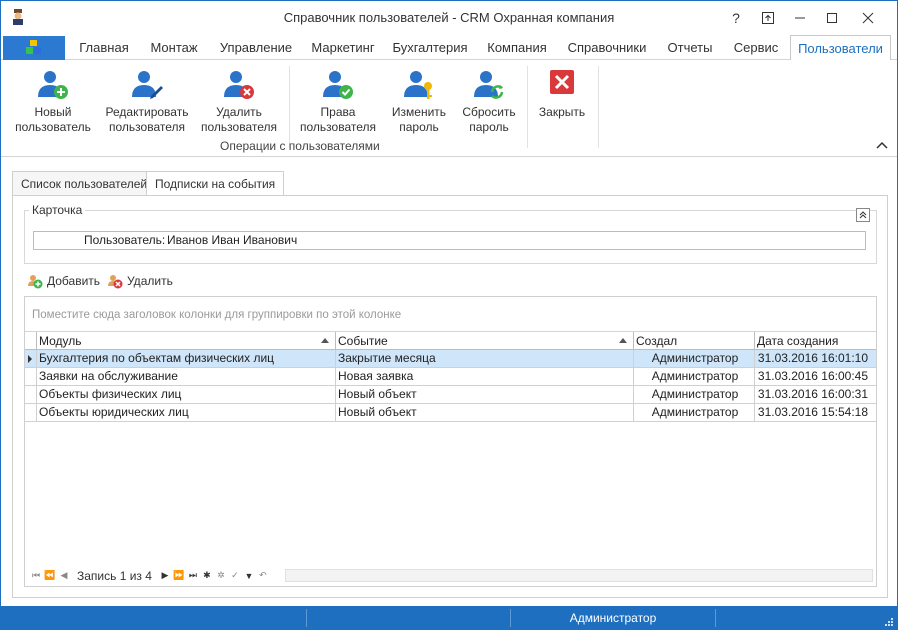 The height and width of the screenshot is (630, 898). What do you see at coordinates (815, 359) in the screenshot?
I see `cell-created-at: 31.03.2016 16:01:10` at bounding box center [815, 359].